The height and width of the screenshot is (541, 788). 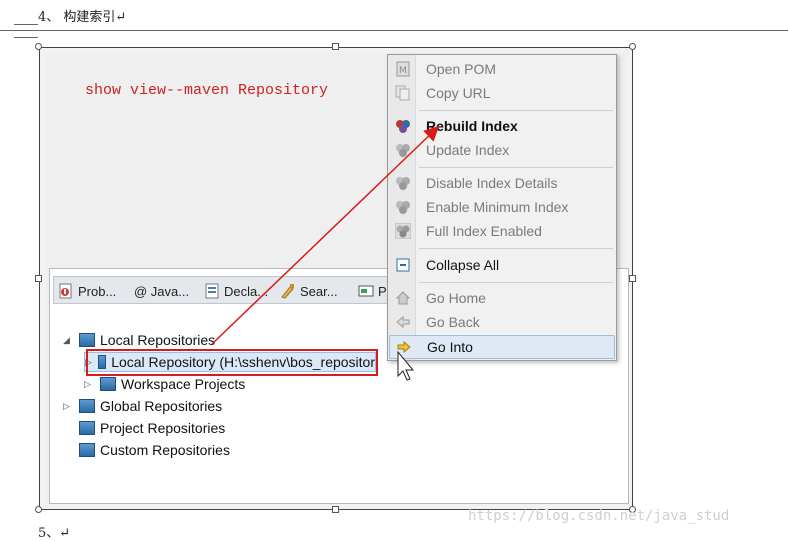 What do you see at coordinates (325, 235) in the screenshot?
I see `annotation-arrow` at bounding box center [325, 235].